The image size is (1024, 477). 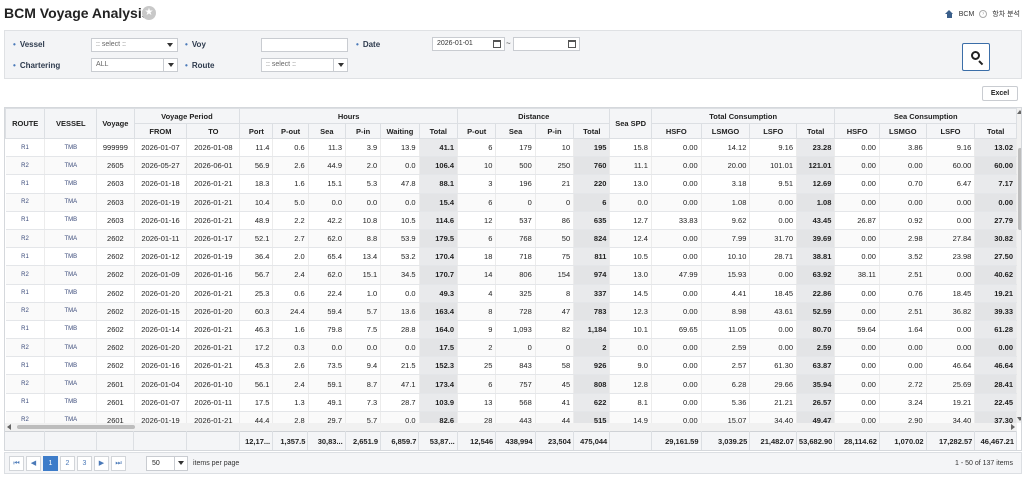 I want to click on cell-tc-hsfo: 0.00, so click(x=676, y=166).